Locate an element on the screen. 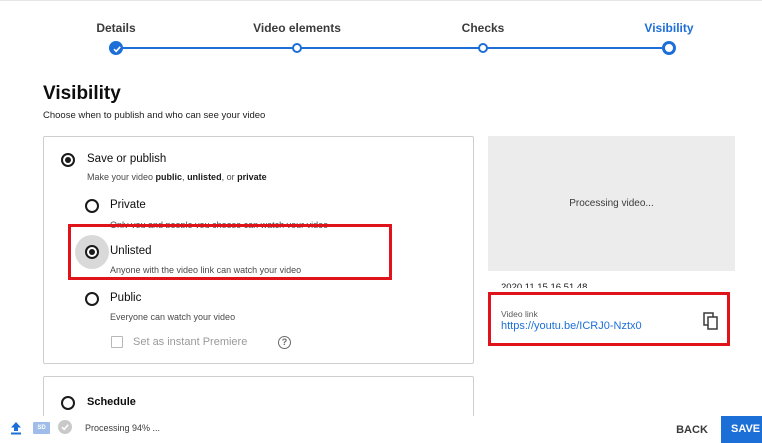 Image resolution: width=762 pixels, height=443 pixels. unlisted-highlight is located at coordinates (230, 252).